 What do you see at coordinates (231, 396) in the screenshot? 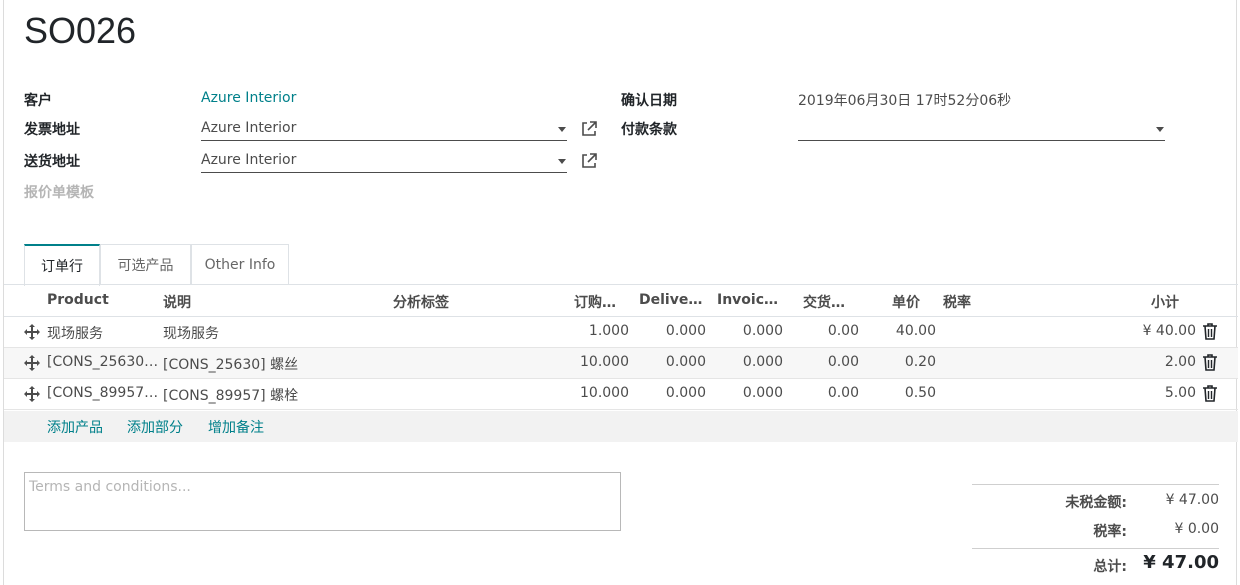
I see `row-description: [CONS_89957] 螺栓` at bounding box center [231, 396].